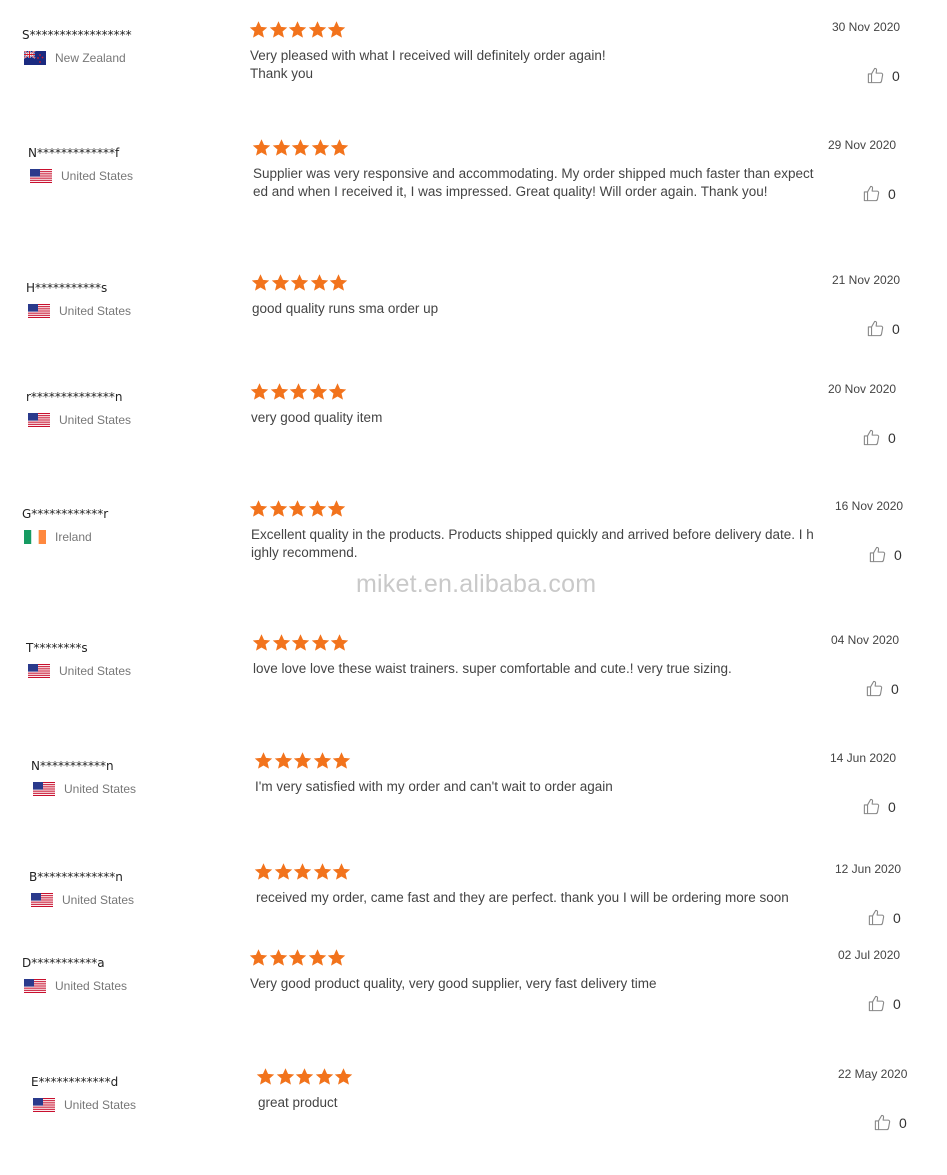  What do you see at coordinates (76, 877) in the screenshot?
I see `reviewer-name: B*************n` at bounding box center [76, 877].